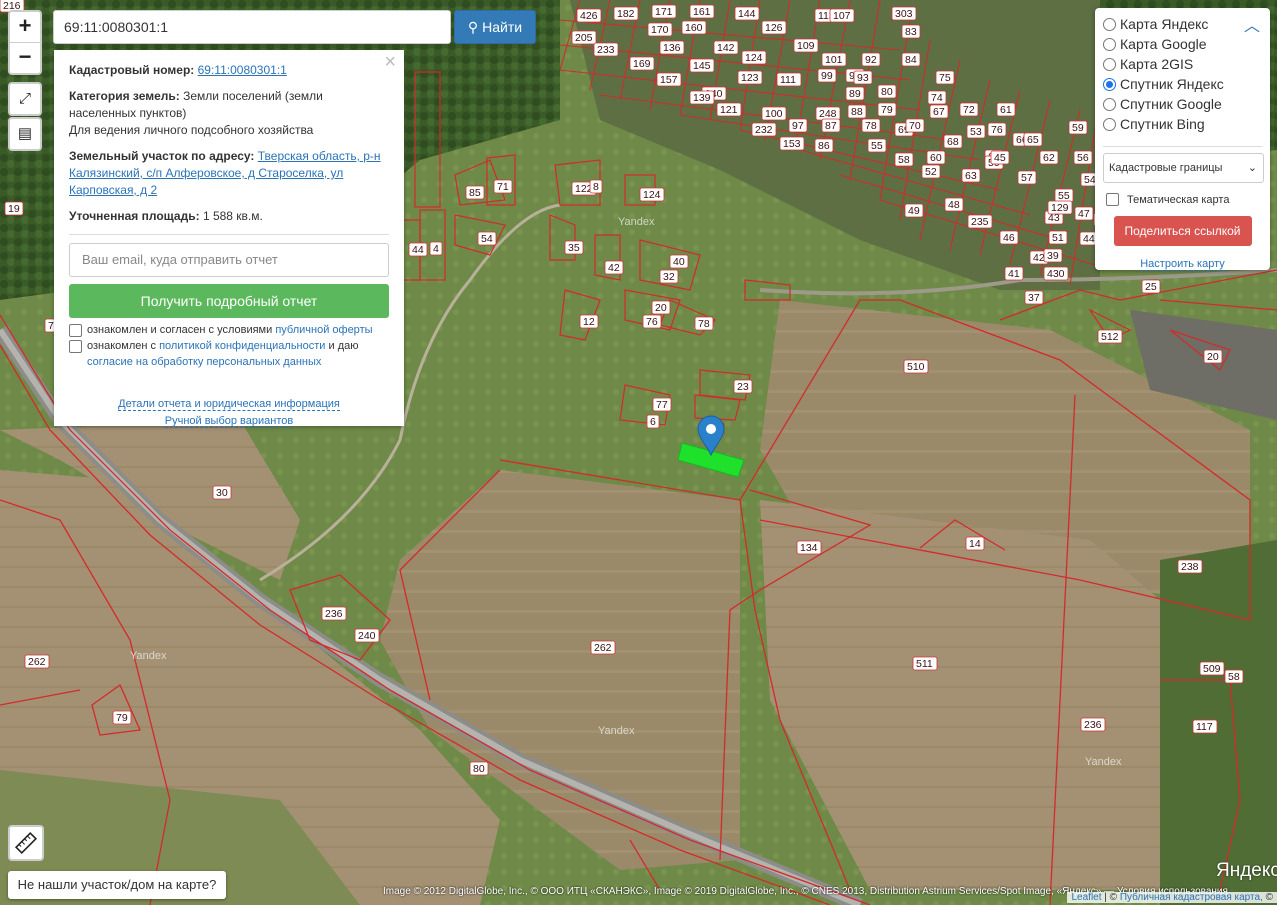 This screenshot has height=905, width=1277. What do you see at coordinates (229, 301) in the screenshot?
I see `get-report-button: Получить подробный отчет` at bounding box center [229, 301].